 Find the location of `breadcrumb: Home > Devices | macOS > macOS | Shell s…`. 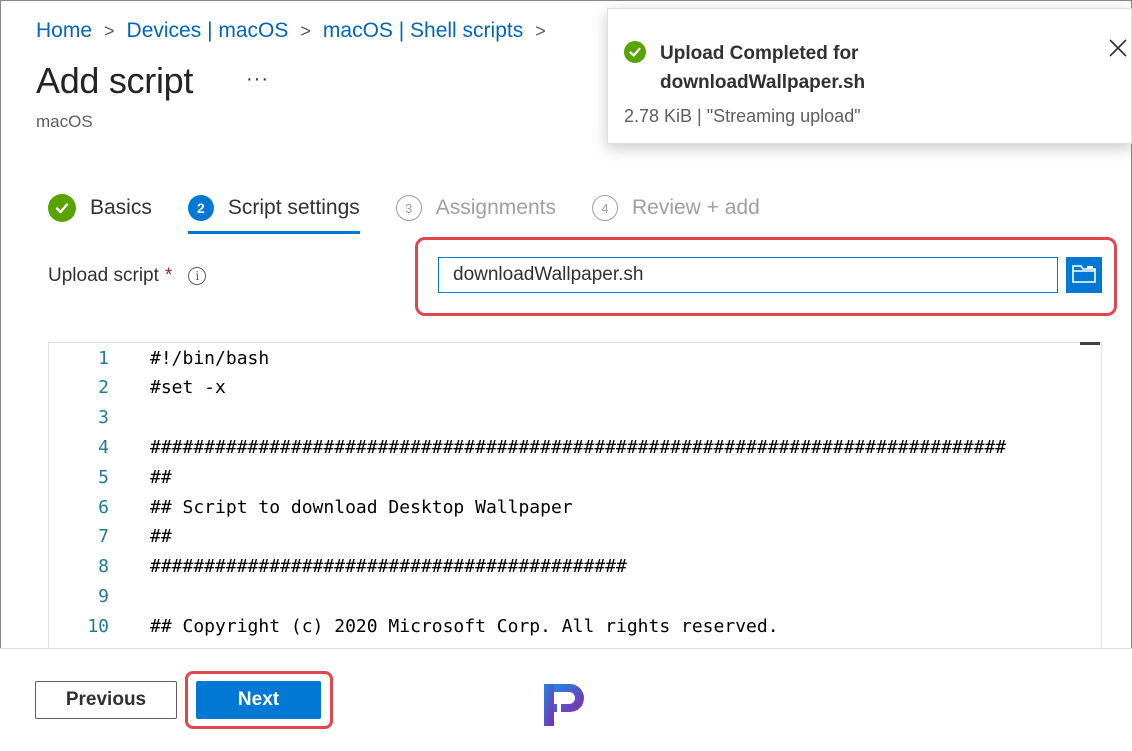

breadcrumb: Home > Devices | macOS > macOS | Shell s… is located at coordinates (297, 31).